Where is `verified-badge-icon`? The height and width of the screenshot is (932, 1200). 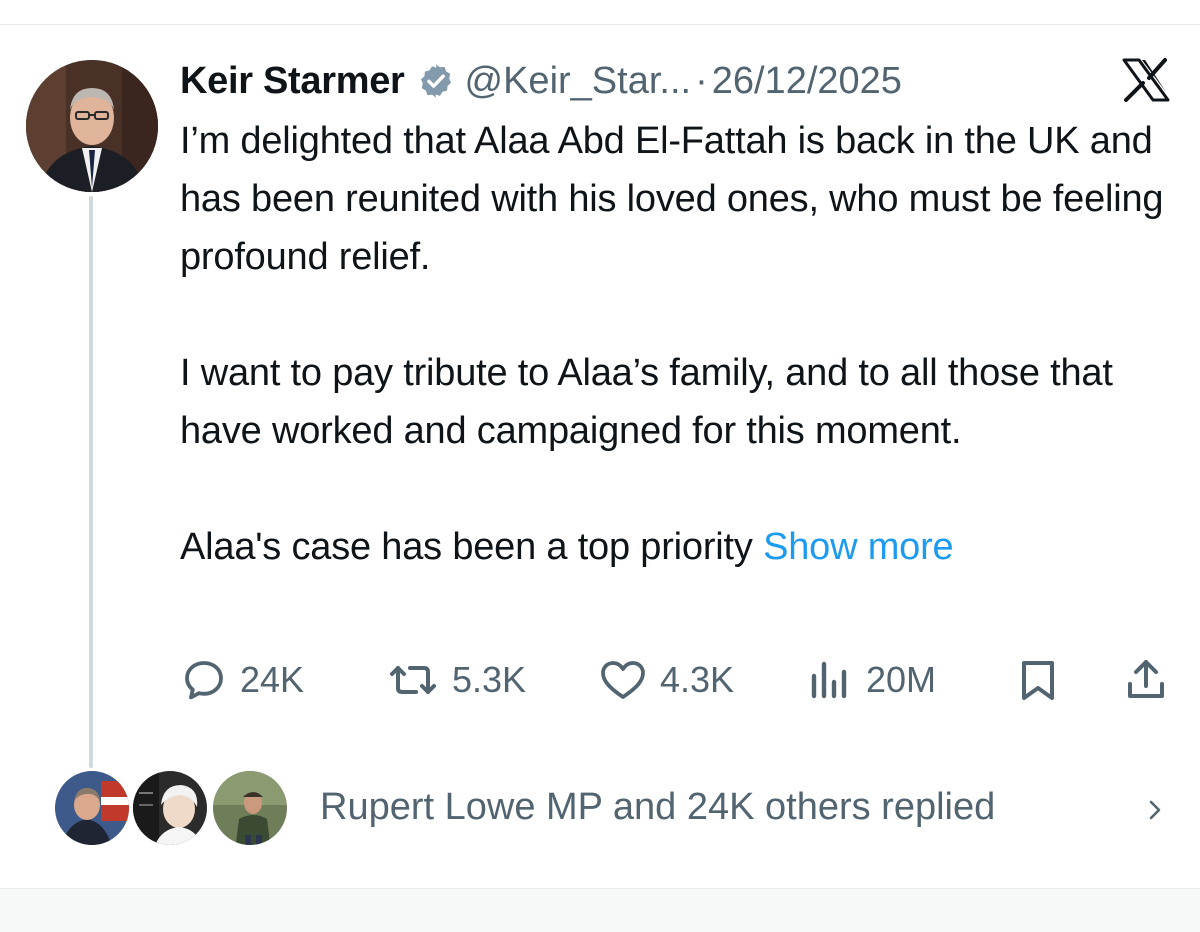
verified-badge-icon is located at coordinates (436, 81).